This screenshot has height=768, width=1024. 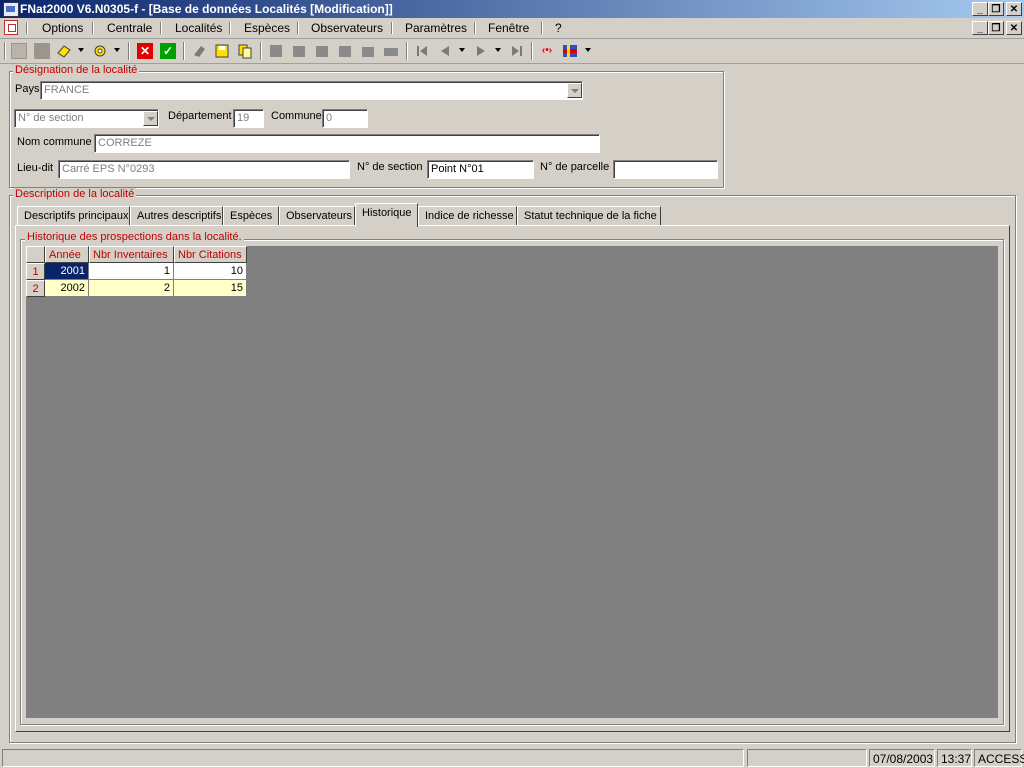 I want to click on status-date: 07/08/2003, so click(x=902, y=758).